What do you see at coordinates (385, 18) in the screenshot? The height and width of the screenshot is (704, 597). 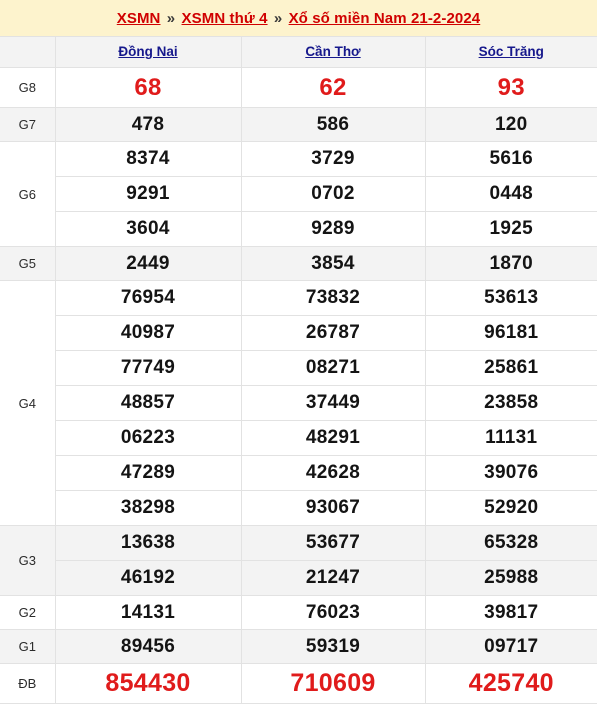 I see `breadcrumb-link-4: Xổ số miền Nam 21-2-2024` at bounding box center [385, 18].